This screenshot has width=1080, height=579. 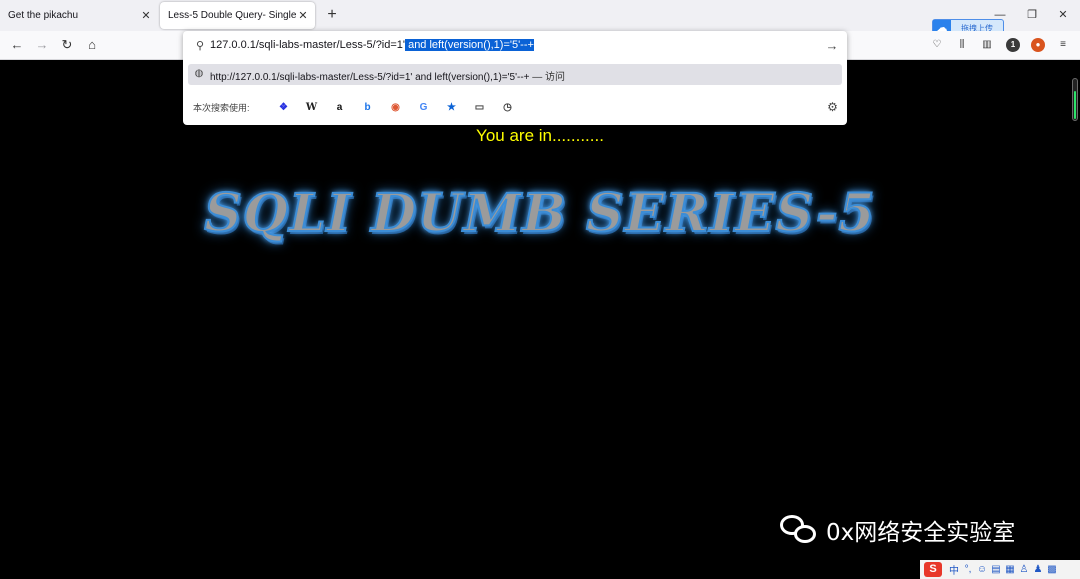 What do you see at coordinates (92, 45) in the screenshot?
I see `home-button: ⌂` at bounding box center [92, 45].